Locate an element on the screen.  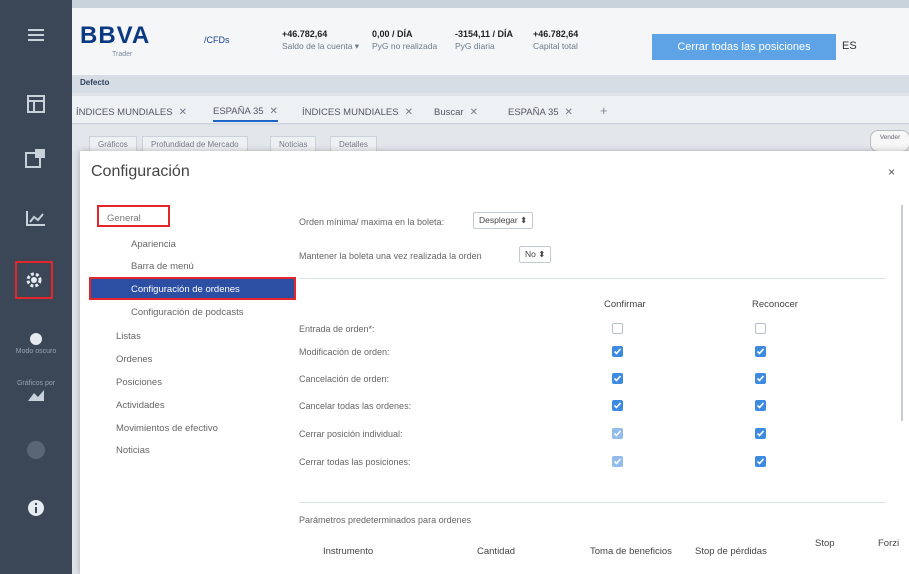
col-quantity: Cantidad is located at coordinates (496, 551).